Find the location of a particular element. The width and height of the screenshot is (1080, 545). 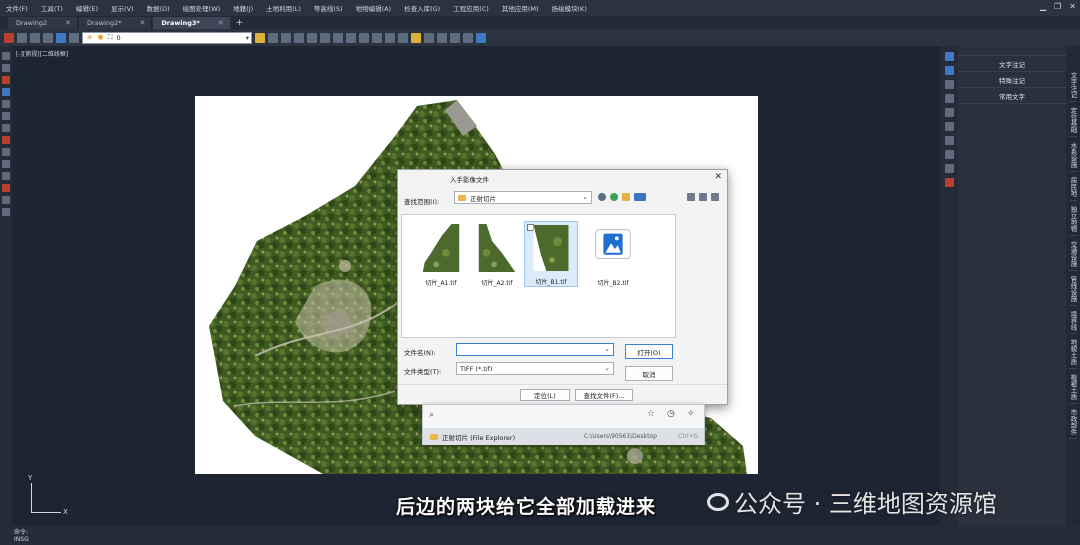

vtab-positioning: 定位基础 is located at coordinates (1073, 122).